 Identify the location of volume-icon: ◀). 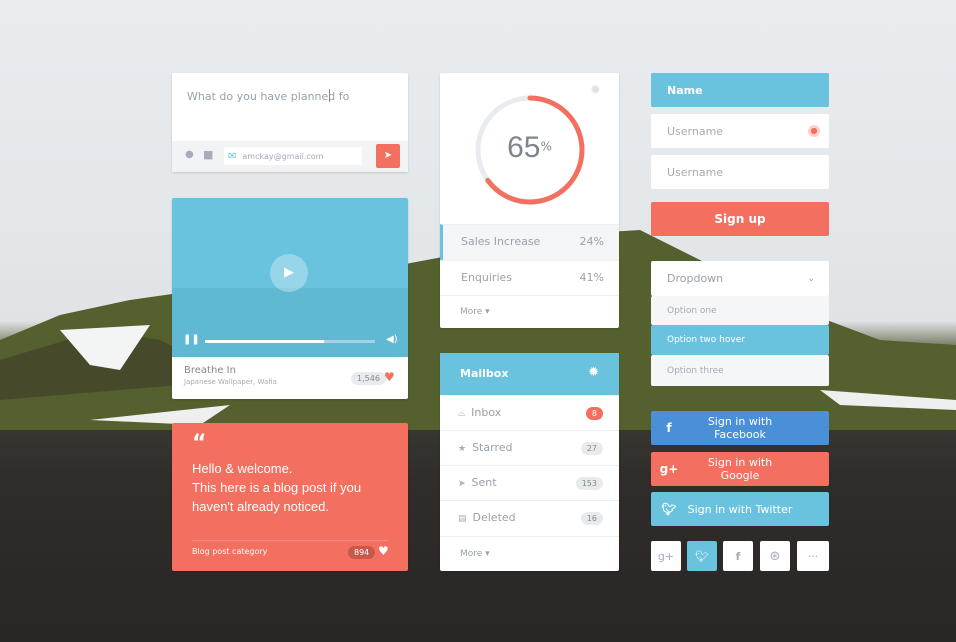
(392, 339).